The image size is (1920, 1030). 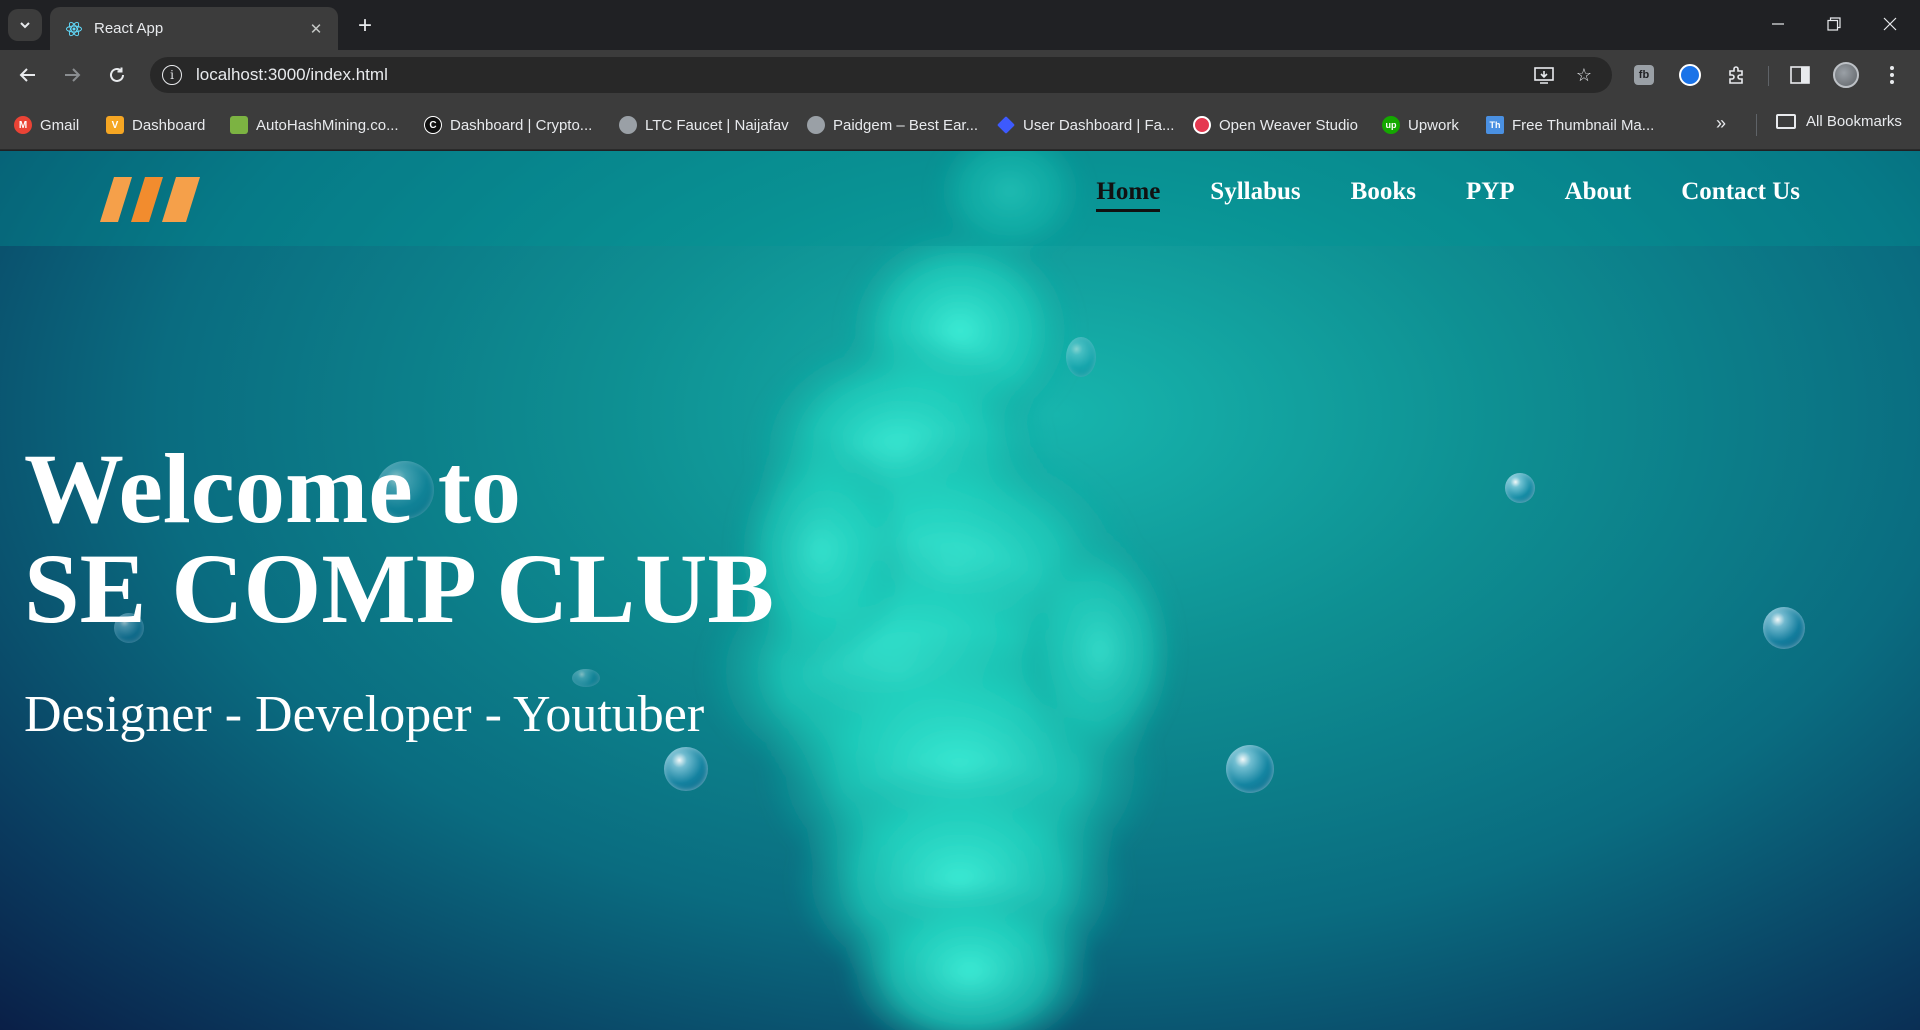 I want to click on hero-subtitle: Designer - Developer - Youtuber, so click(x=364, y=714).